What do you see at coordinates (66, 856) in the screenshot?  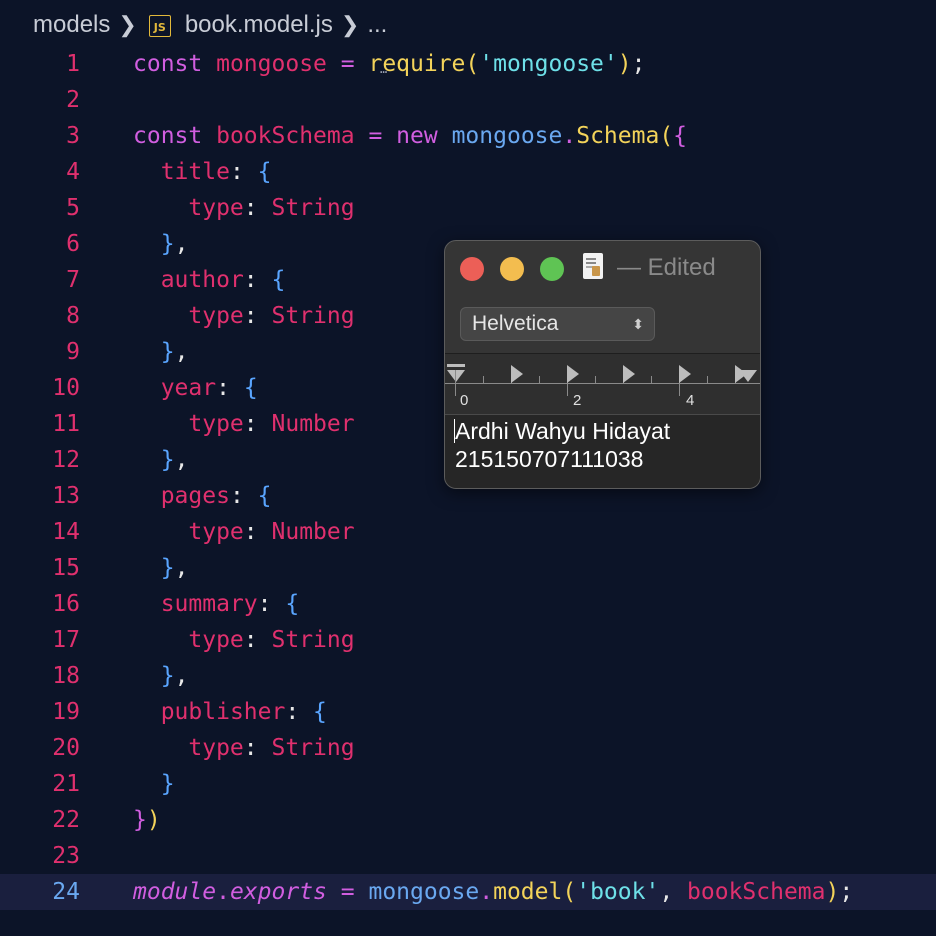 I see `line-number: 23` at bounding box center [66, 856].